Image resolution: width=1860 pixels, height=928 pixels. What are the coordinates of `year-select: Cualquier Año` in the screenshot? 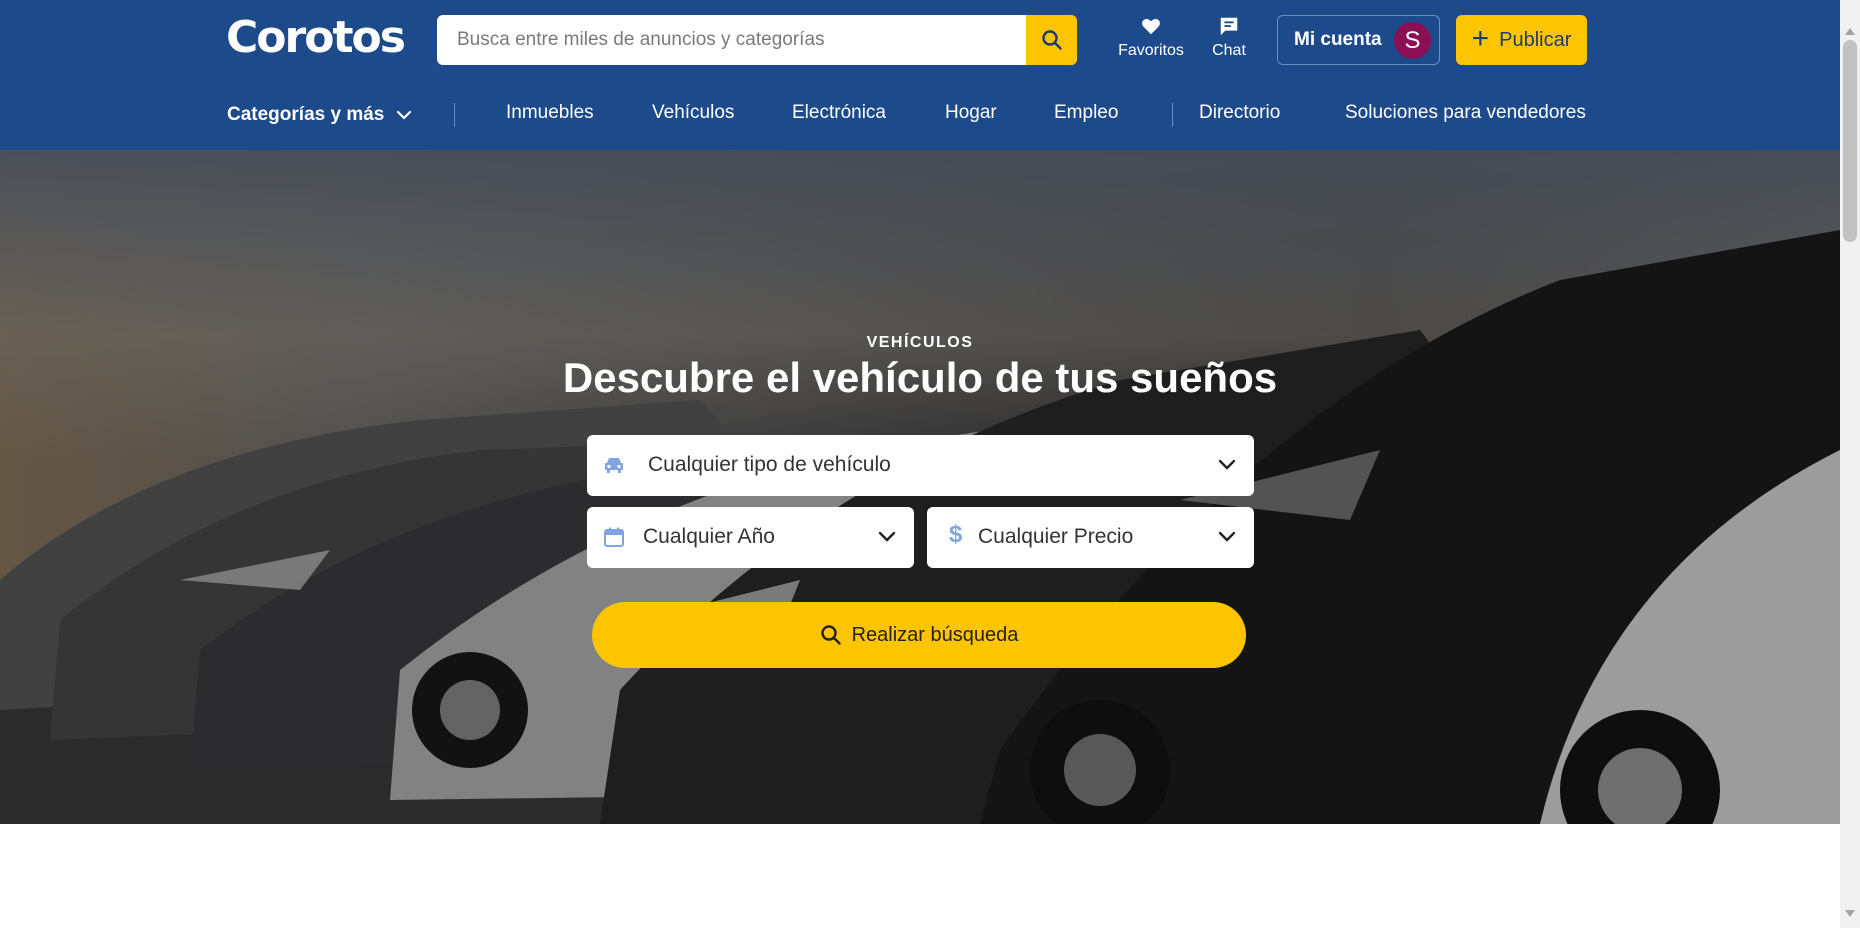 It's located at (750, 537).